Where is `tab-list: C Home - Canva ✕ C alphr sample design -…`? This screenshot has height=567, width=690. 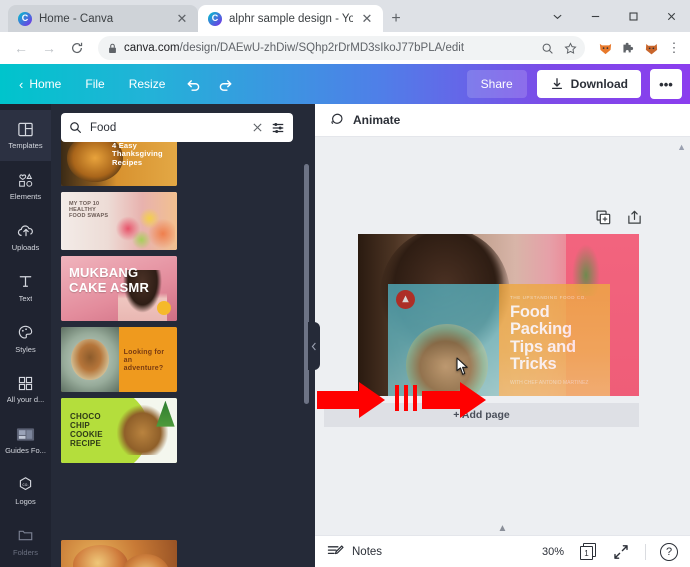
tab-list: C Home - Canva ✕ C alphr sample design -… is located at coordinates (204, 16).